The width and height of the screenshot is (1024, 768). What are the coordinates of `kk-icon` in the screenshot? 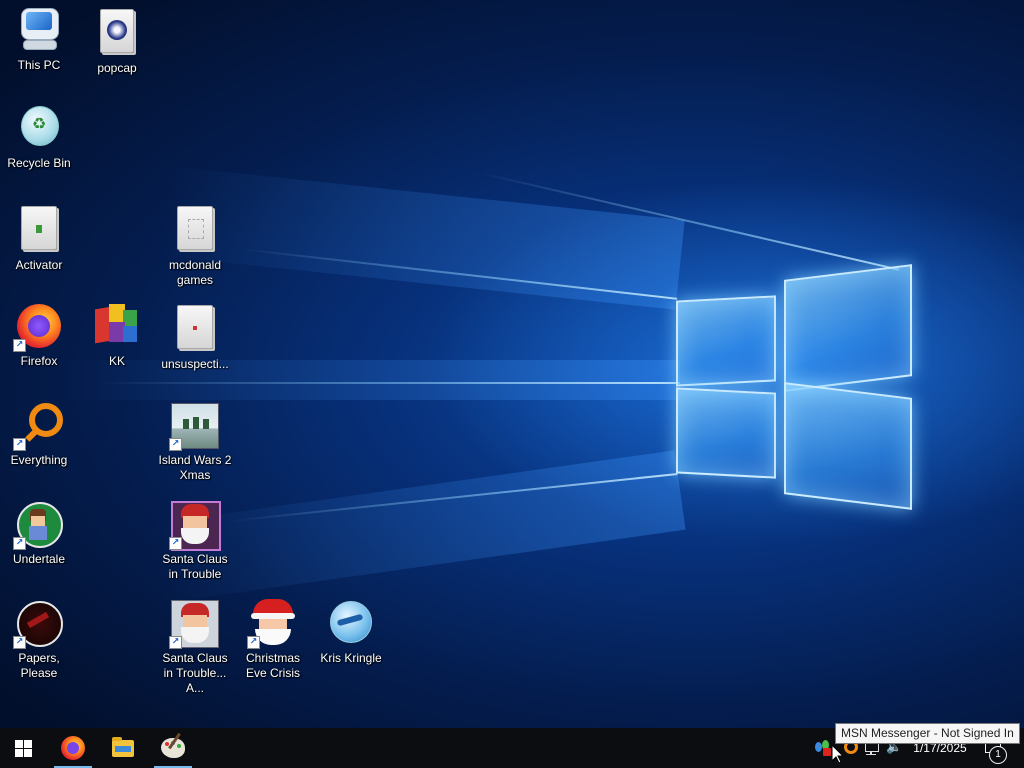 It's located at (117, 326).